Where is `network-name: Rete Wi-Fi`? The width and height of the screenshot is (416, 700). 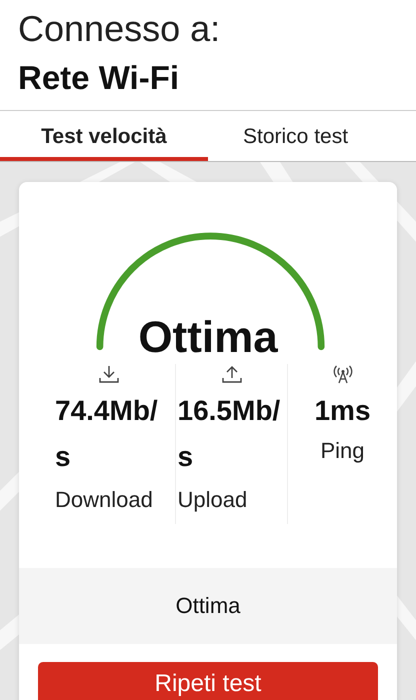
network-name: Rete Wi-Fi is located at coordinates (99, 78).